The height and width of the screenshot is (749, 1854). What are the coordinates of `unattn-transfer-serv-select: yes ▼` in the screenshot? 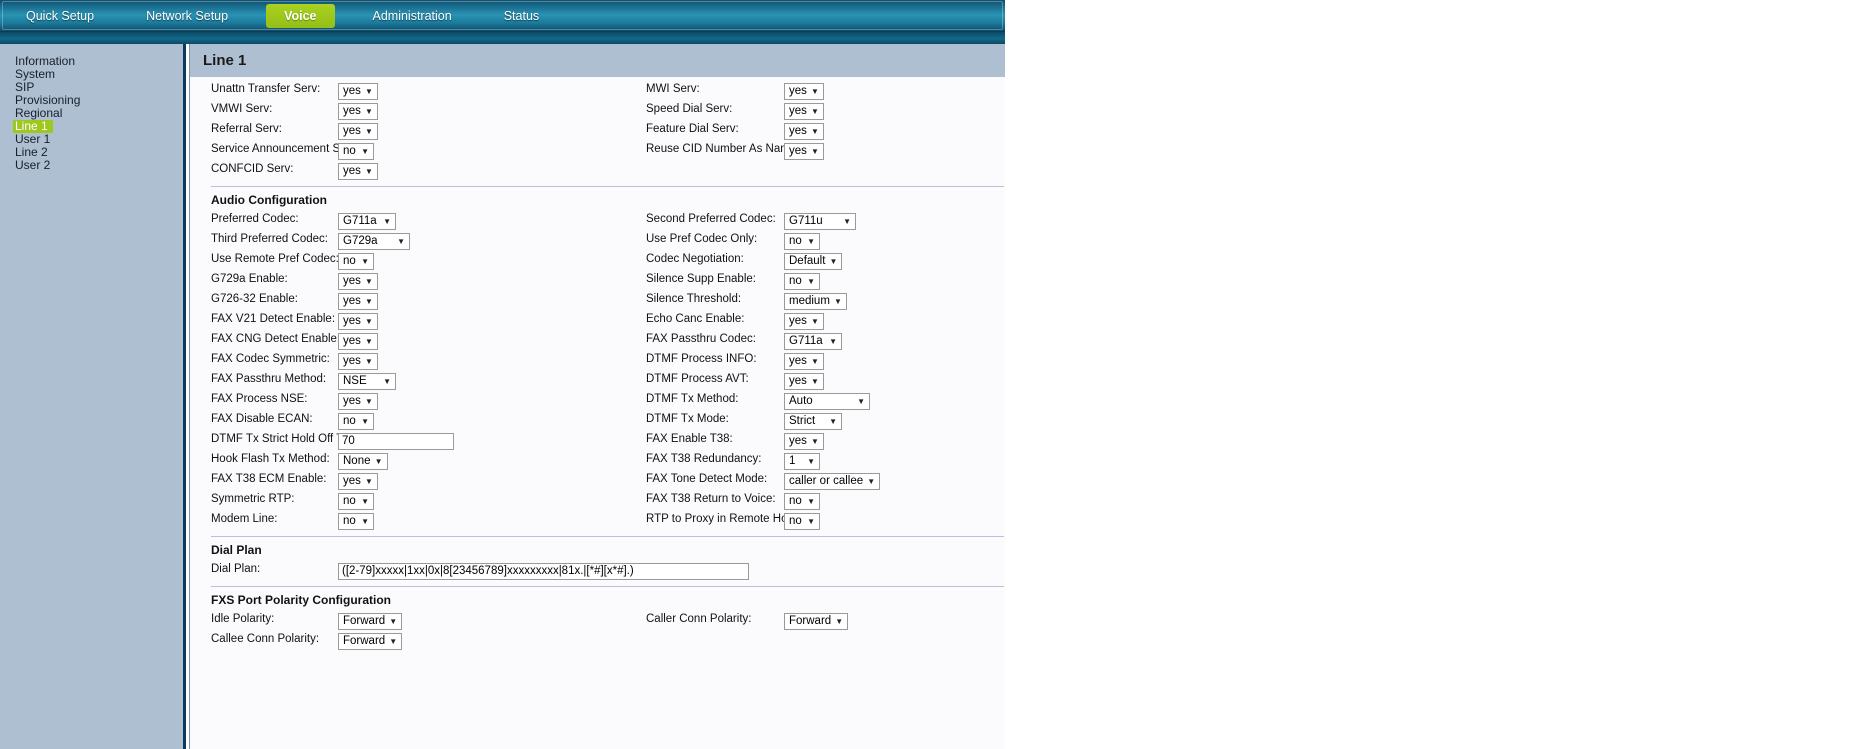 It's located at (358, 91).